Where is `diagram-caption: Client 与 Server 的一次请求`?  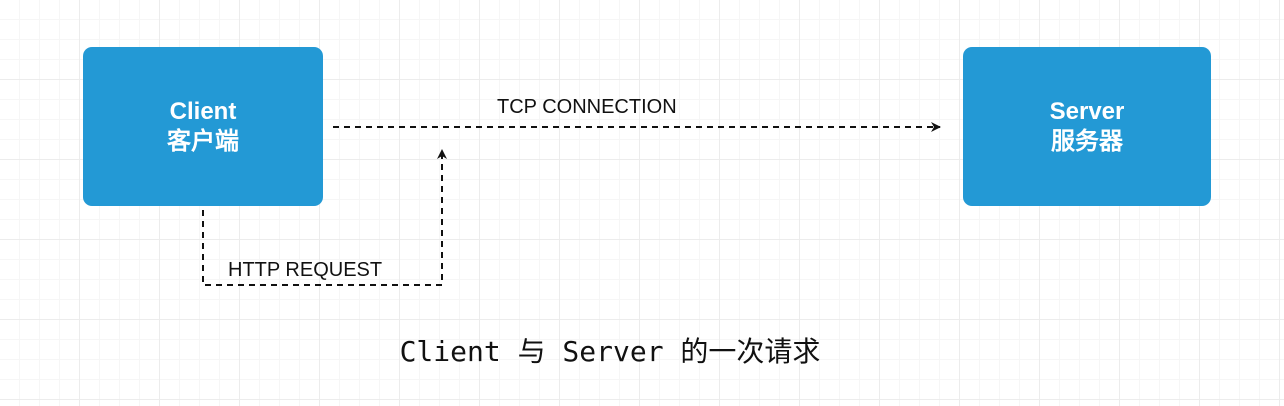
diagram-caption: Client 与 Server 的一次请求 is located at coordinates (610, 351).